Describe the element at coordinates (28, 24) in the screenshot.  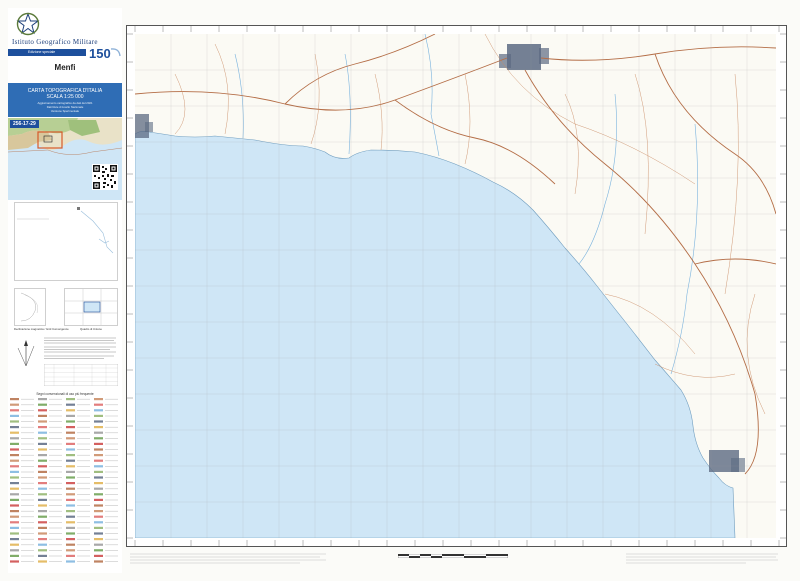
I see `republic-emblem-icon` at that location.